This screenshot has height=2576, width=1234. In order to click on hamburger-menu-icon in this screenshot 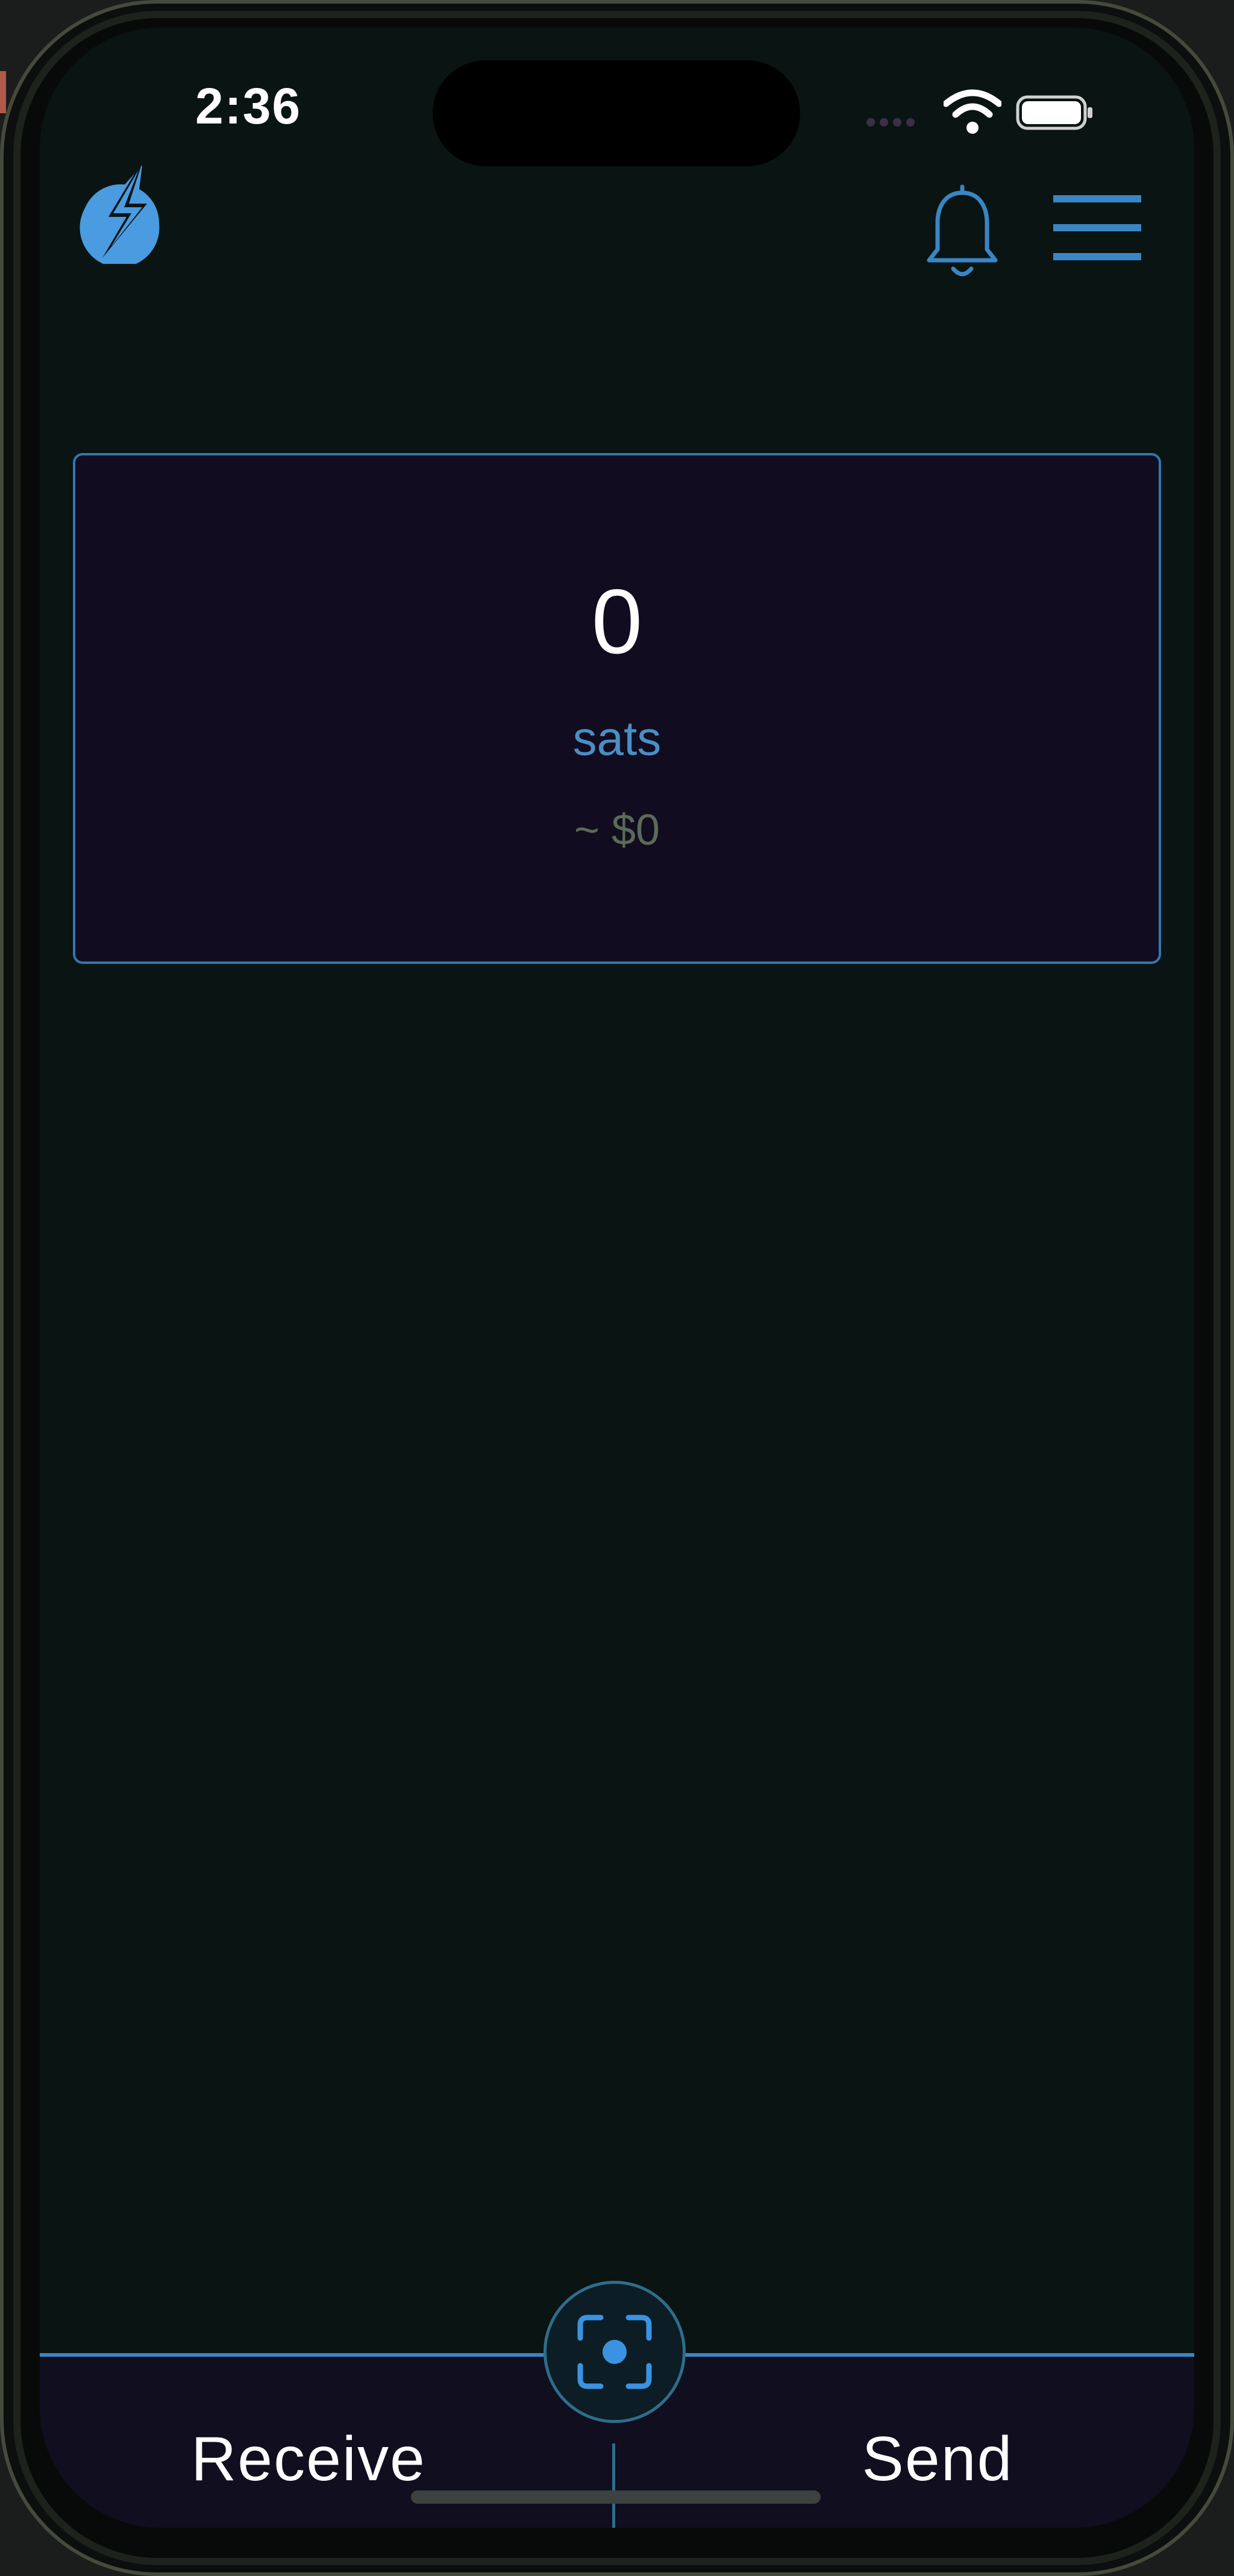, I will do `click(1097, 228)`.